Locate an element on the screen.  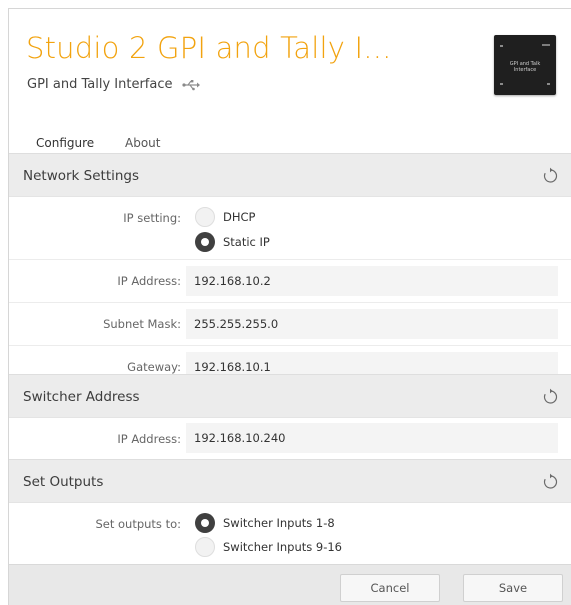
cancel-button: Cancel is located at coordinates (390, 588).